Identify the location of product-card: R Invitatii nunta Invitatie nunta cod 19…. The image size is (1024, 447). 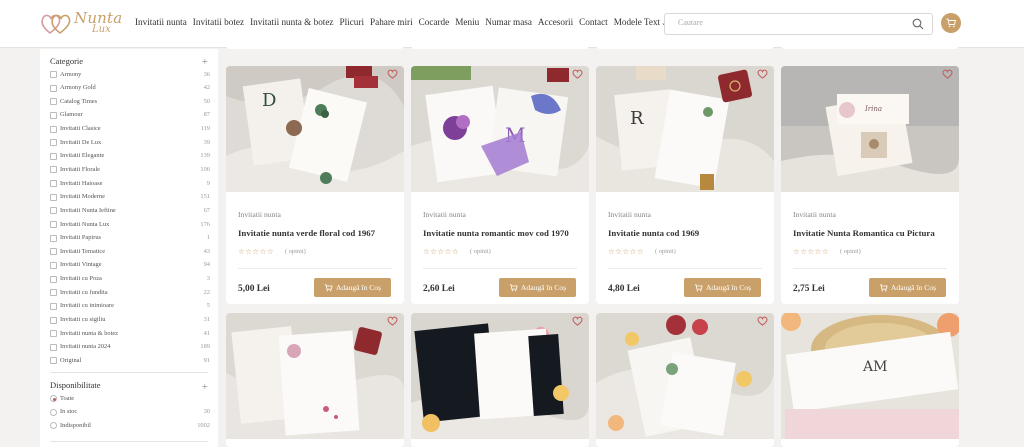
(685, 185).